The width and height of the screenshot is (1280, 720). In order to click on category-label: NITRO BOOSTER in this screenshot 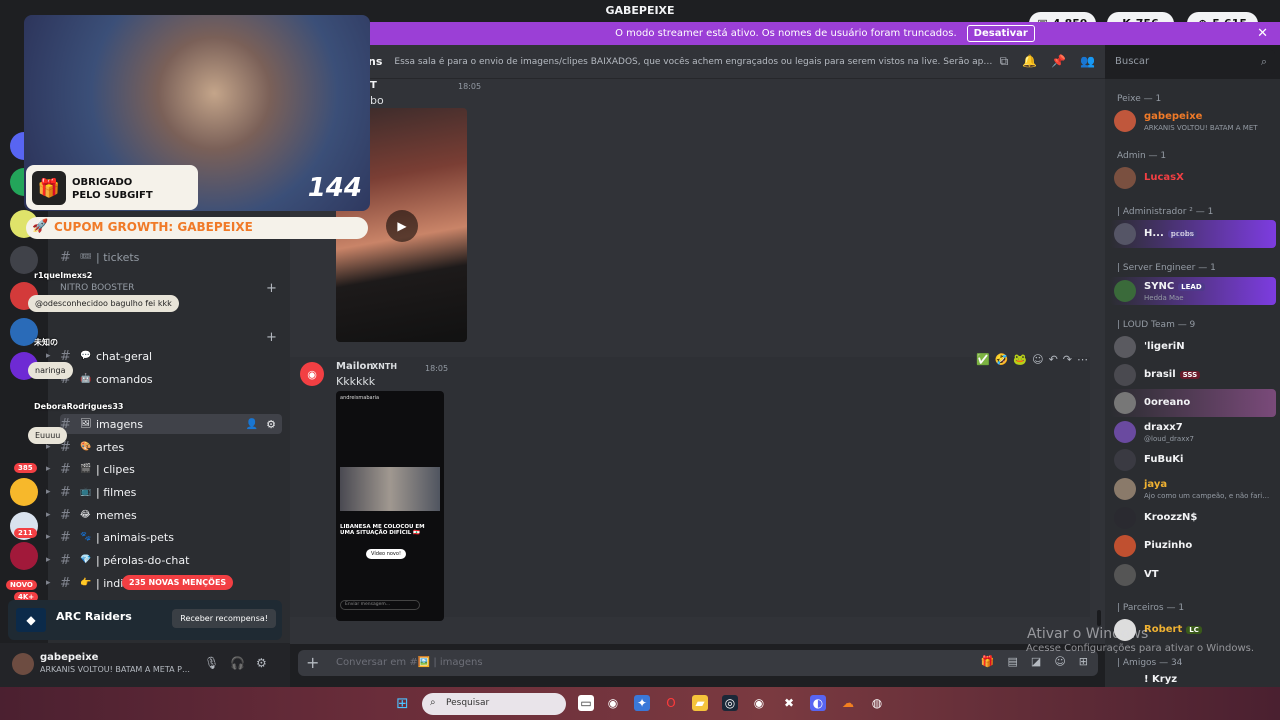, I will do `click(97, 288)`.